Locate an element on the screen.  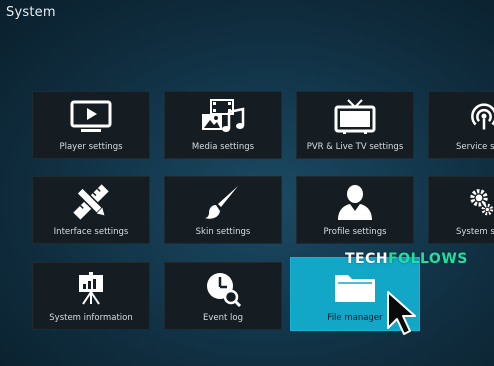
tile-label: System information is located at coordinates (91, 318).